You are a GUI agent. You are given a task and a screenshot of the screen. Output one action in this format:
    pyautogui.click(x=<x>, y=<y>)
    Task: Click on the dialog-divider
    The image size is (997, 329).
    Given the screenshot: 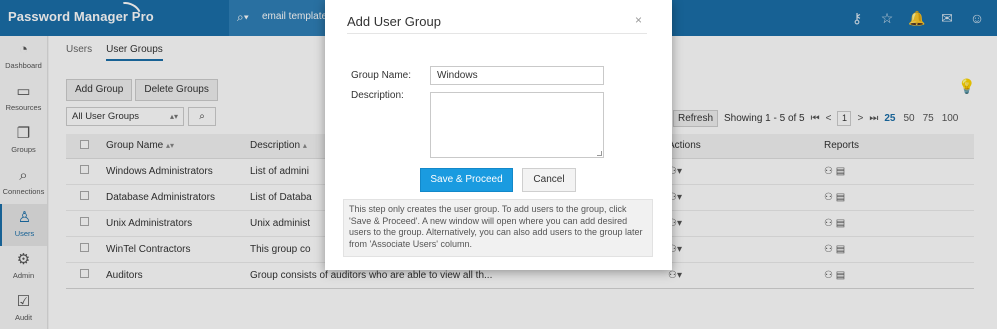 What is the action you would take?
    pyautogui.click(x=497, y=33)
    